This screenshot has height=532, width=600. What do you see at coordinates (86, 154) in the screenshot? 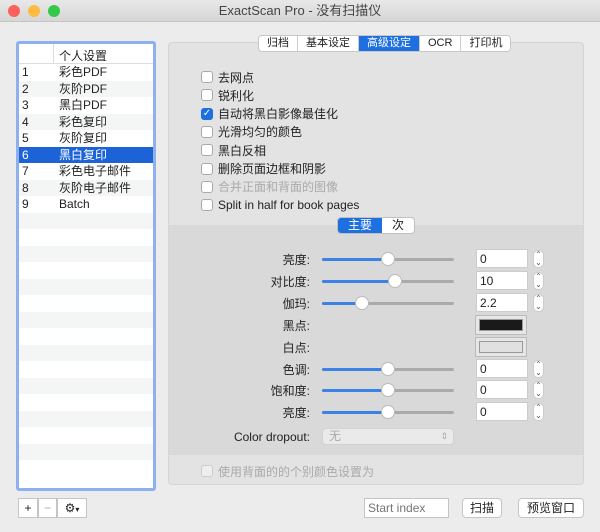
I see `list-item: 6 黑白复印` at bounding box center [86, 154].